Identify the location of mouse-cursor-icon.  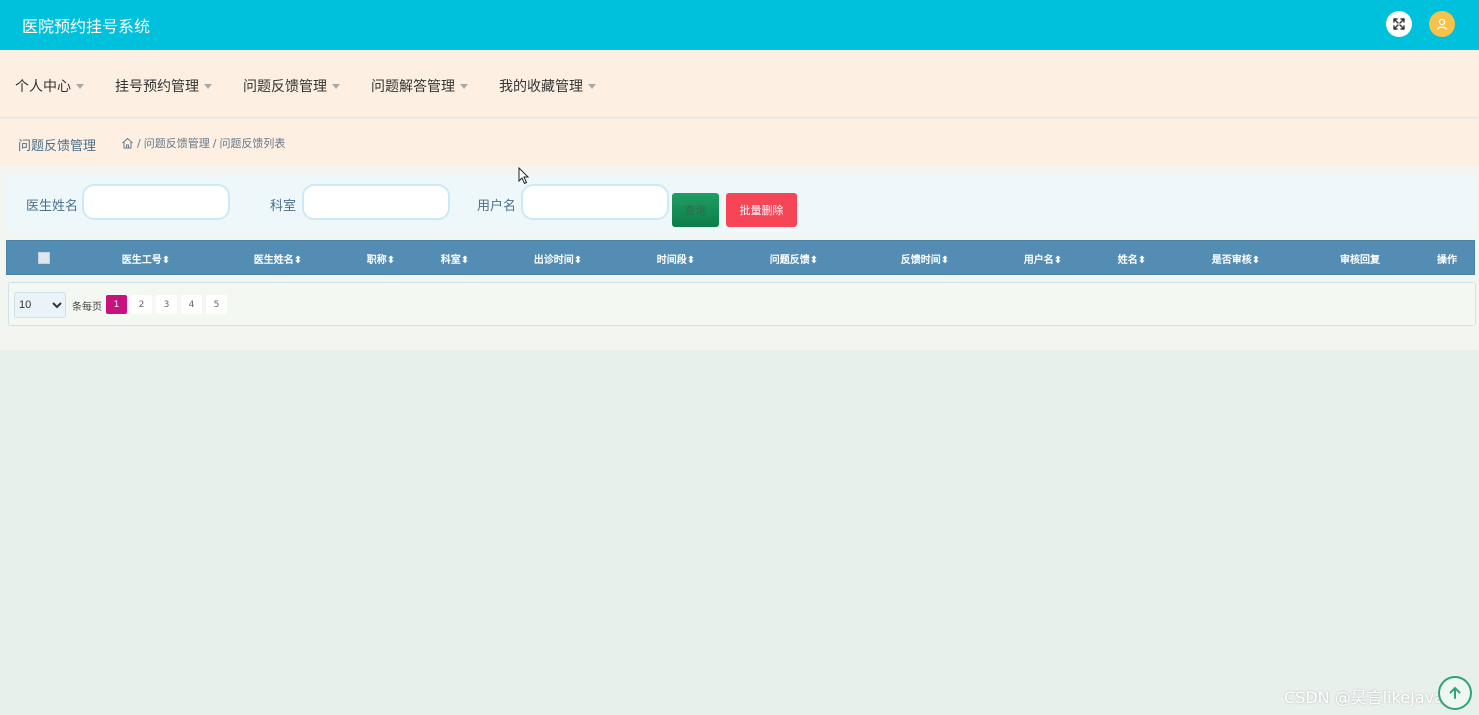
(524, 176).